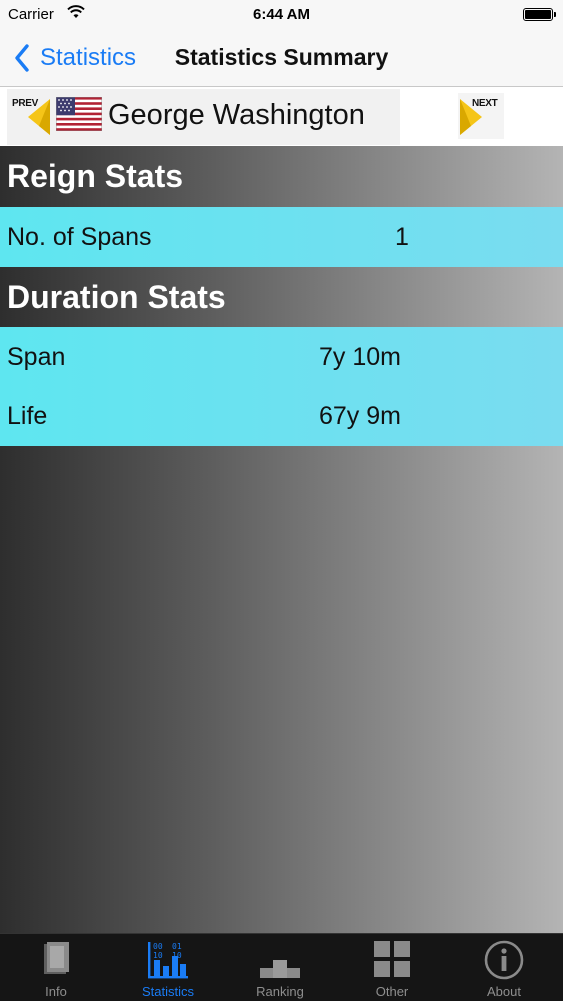  I want to click on info-icon, so click(504, 960).